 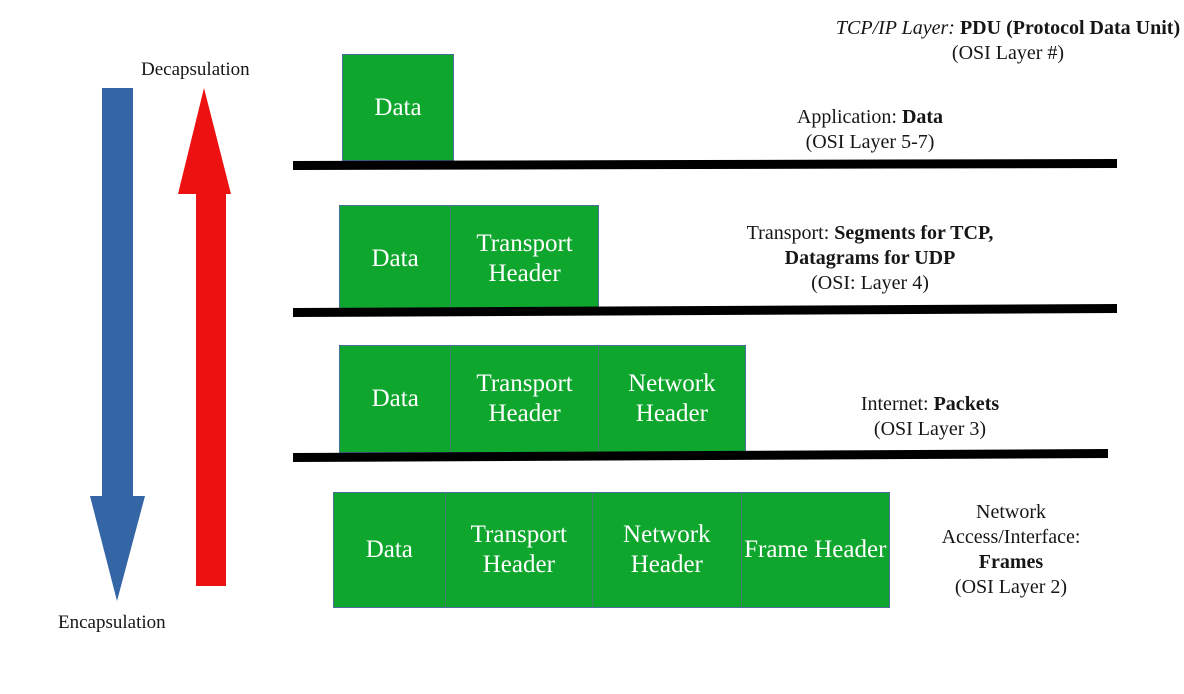 What do you see at coordinates (814, 550) in the screenshot?
I see `pdu-cell-frame-header: Frame Header` at bounding box center [814, 550].